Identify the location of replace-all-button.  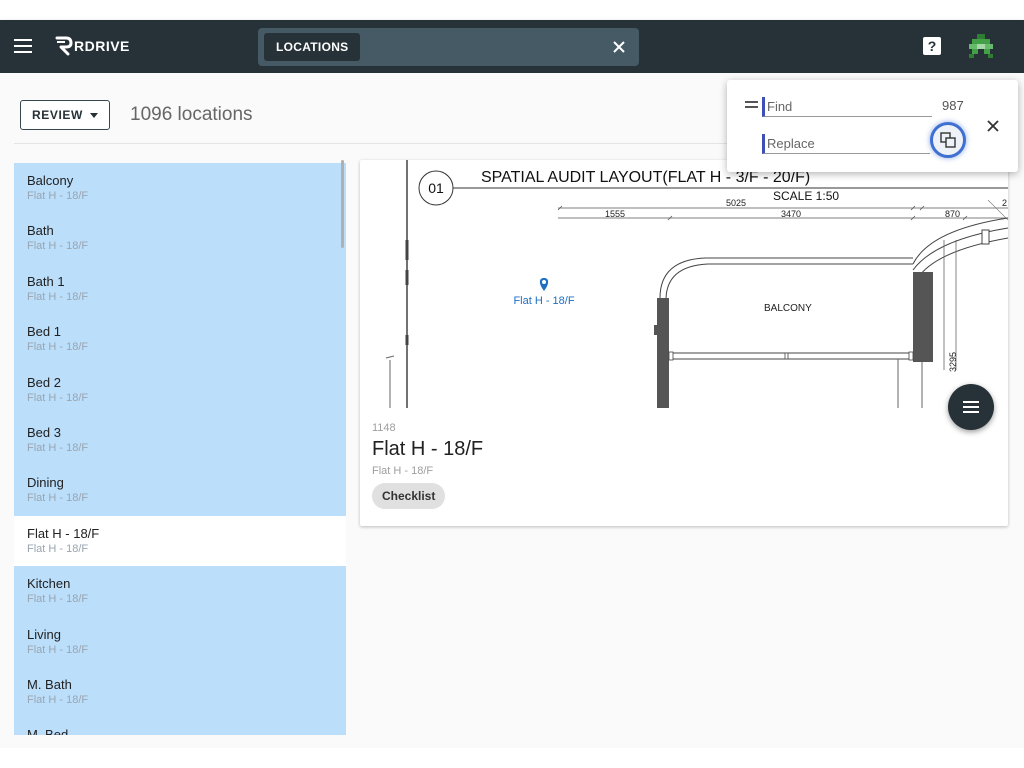
(948, 140).